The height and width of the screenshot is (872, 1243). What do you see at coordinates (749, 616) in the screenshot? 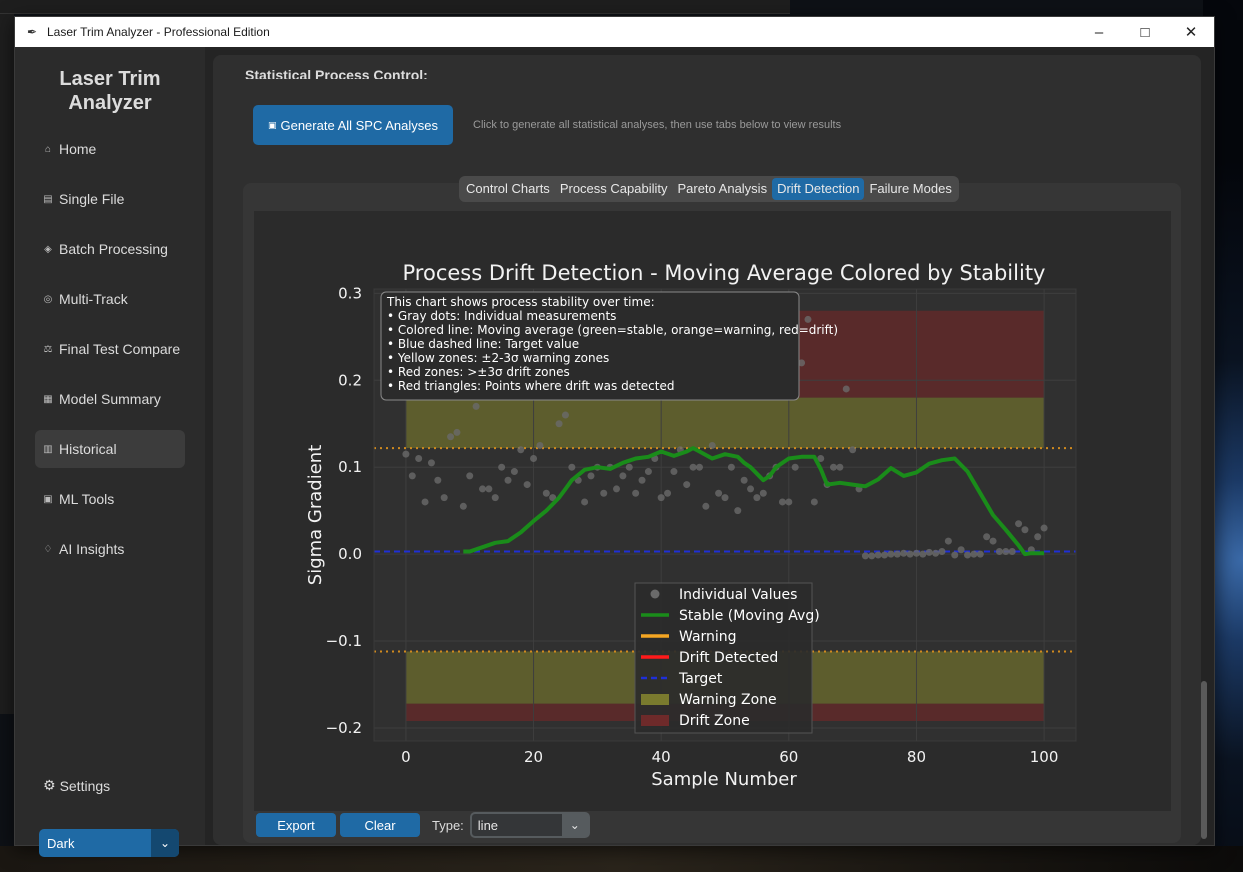
I see `legend-label: Stable (Moving Avg)` at bounding box center [749, 616].